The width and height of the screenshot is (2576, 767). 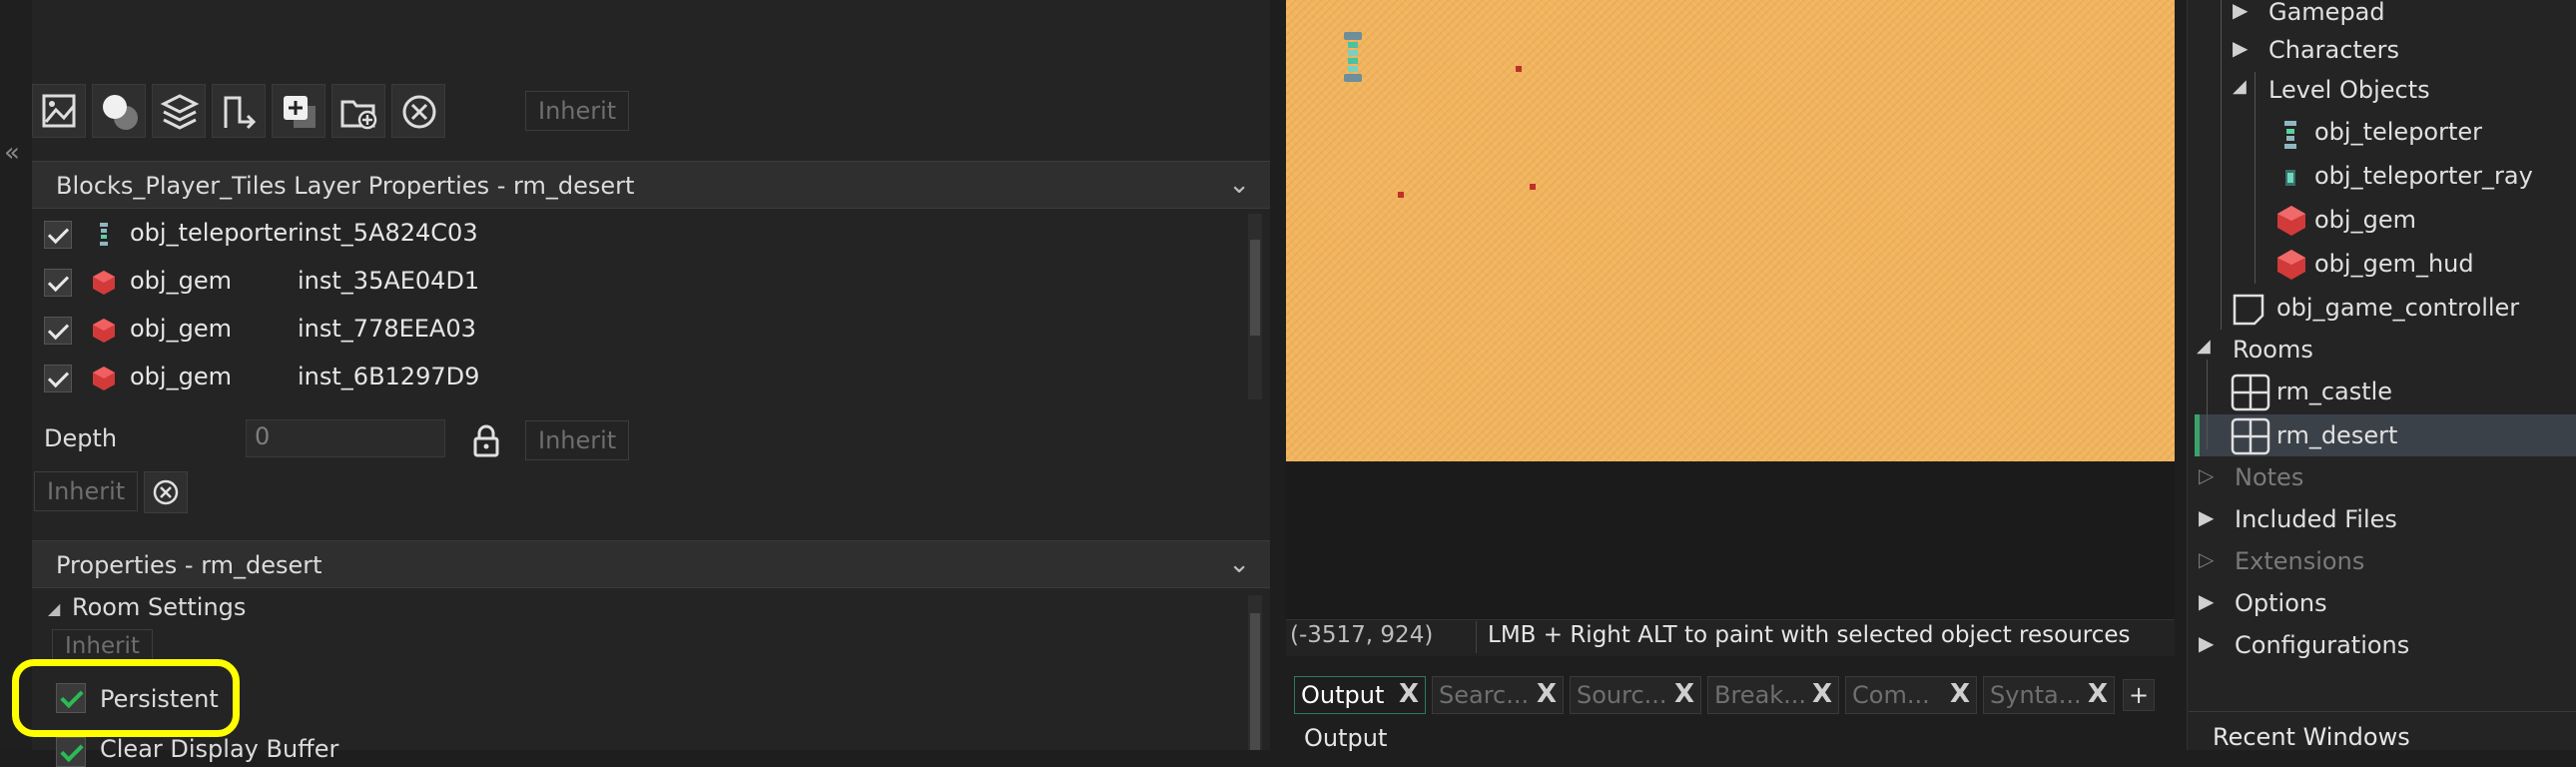 I want to click on room-properties-header: Properties - rm_desert ⌄, so click(x=651, y=564).